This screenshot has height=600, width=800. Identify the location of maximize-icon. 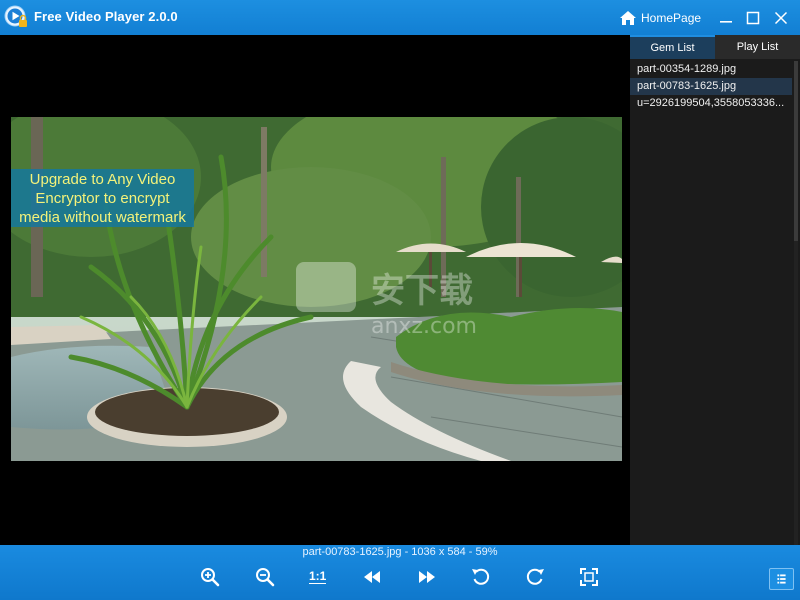
(753, 18).